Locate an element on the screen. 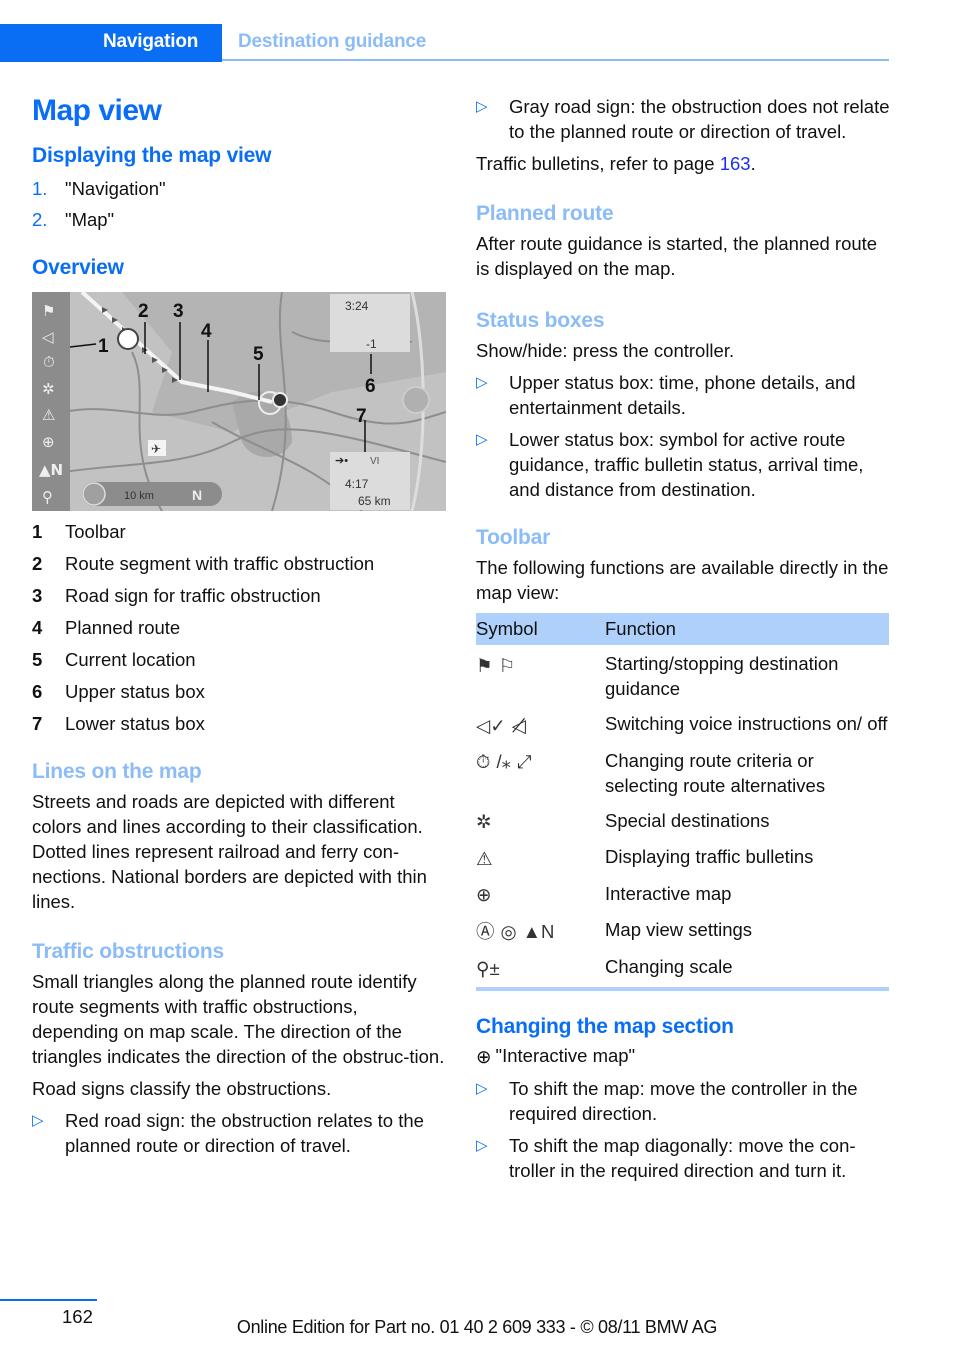  footer-rule is located at coordinates (48, 1300).